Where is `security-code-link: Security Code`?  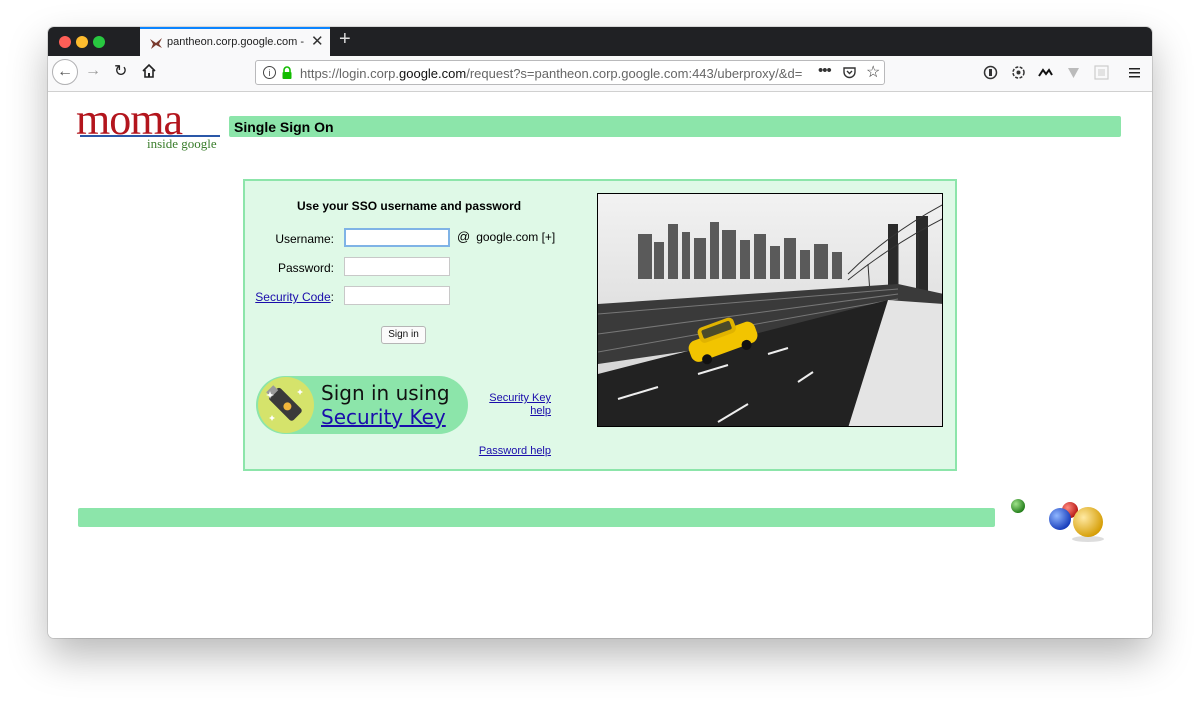 security-code-link: Security Code is located at coordinates (292, 297).